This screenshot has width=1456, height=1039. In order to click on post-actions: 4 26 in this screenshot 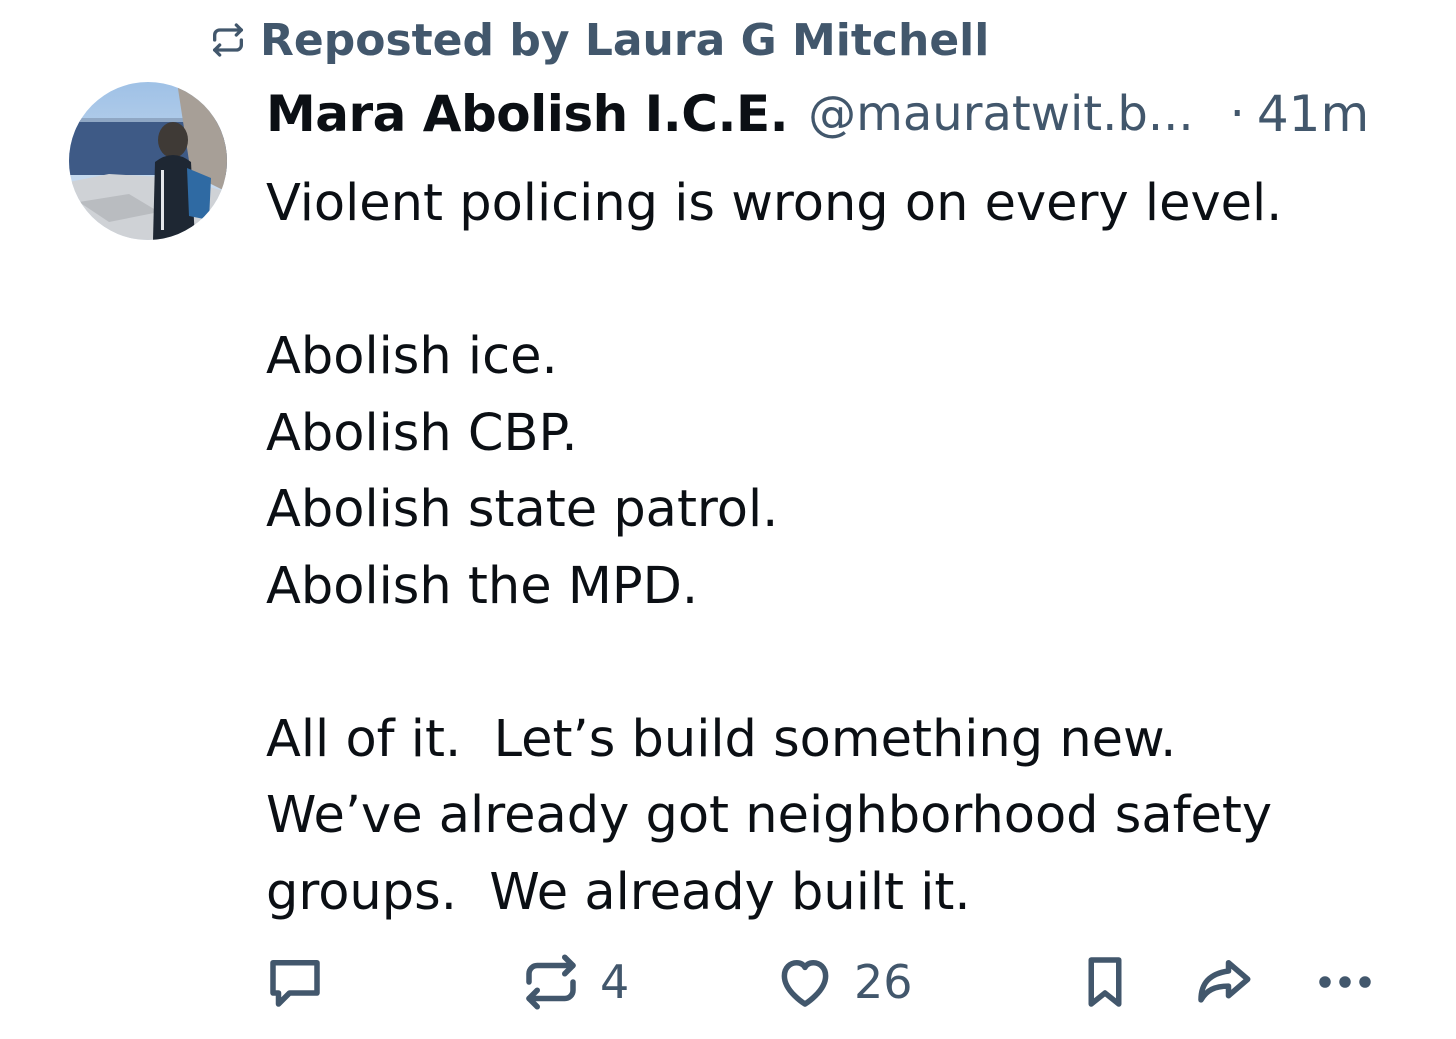, I will do `click(728, 982)`.